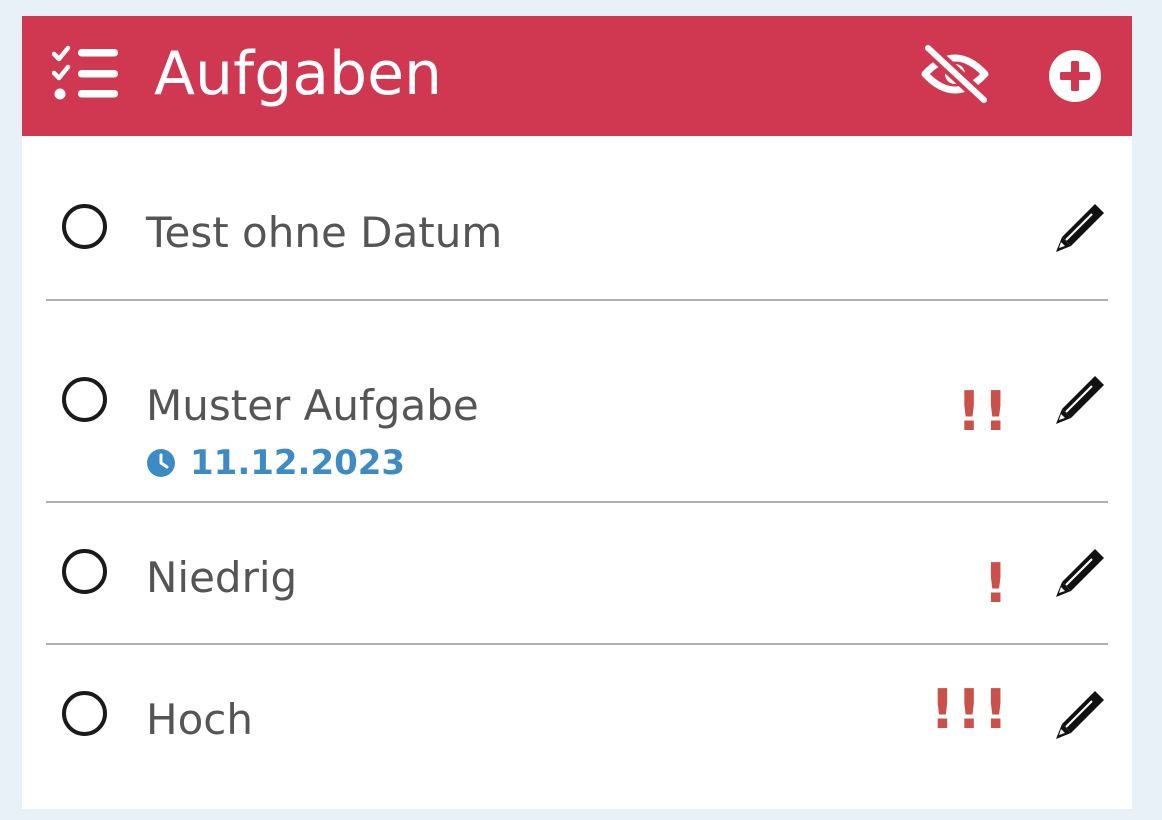  Describe the element at coordinates (161, 463) in the screenshot. I see `clock-icon` at that location.